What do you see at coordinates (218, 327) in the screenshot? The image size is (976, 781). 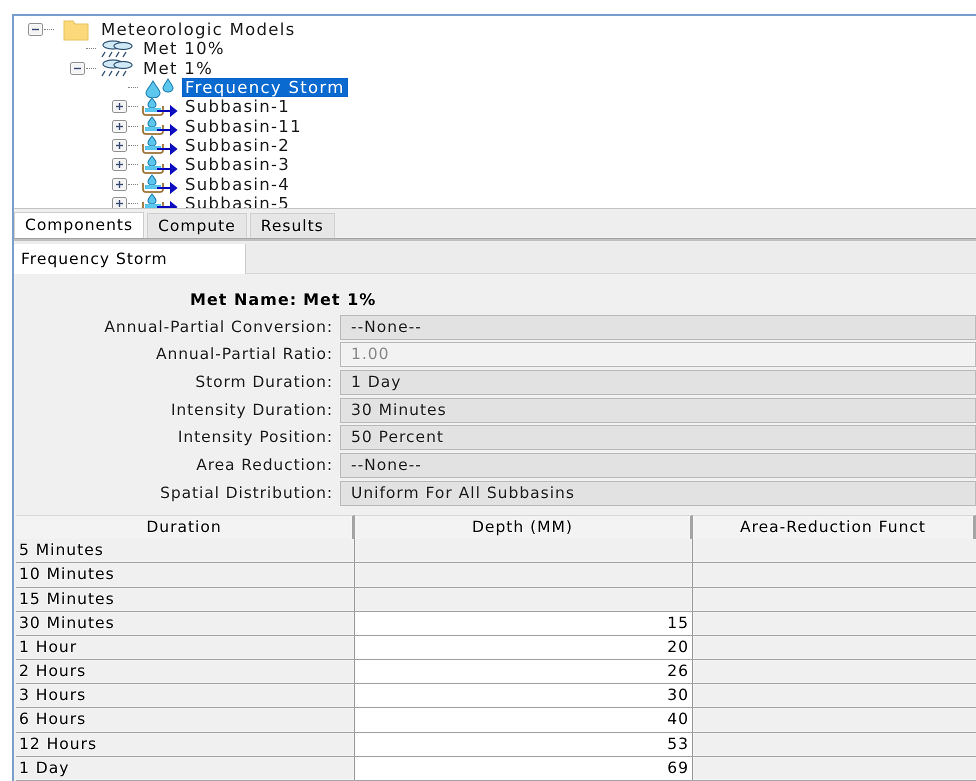 I see `field-label: Annual-Partial Conversion:` at bounding box center [218, 327].